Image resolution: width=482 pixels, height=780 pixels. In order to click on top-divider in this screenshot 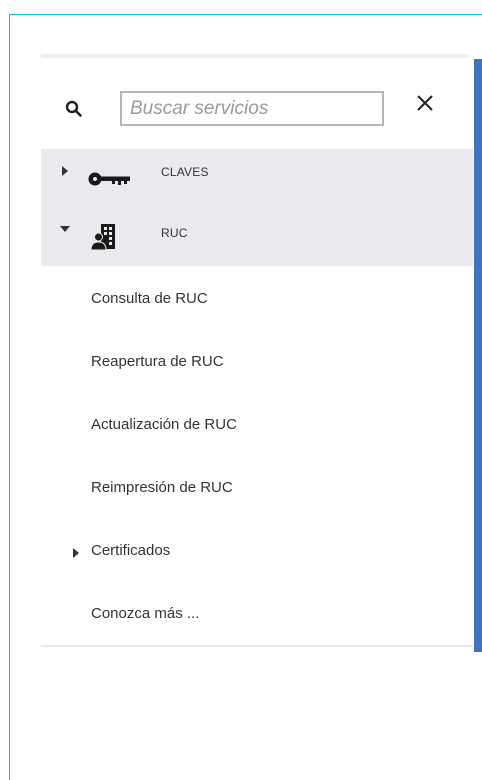, I will do `click(255, 56)`.